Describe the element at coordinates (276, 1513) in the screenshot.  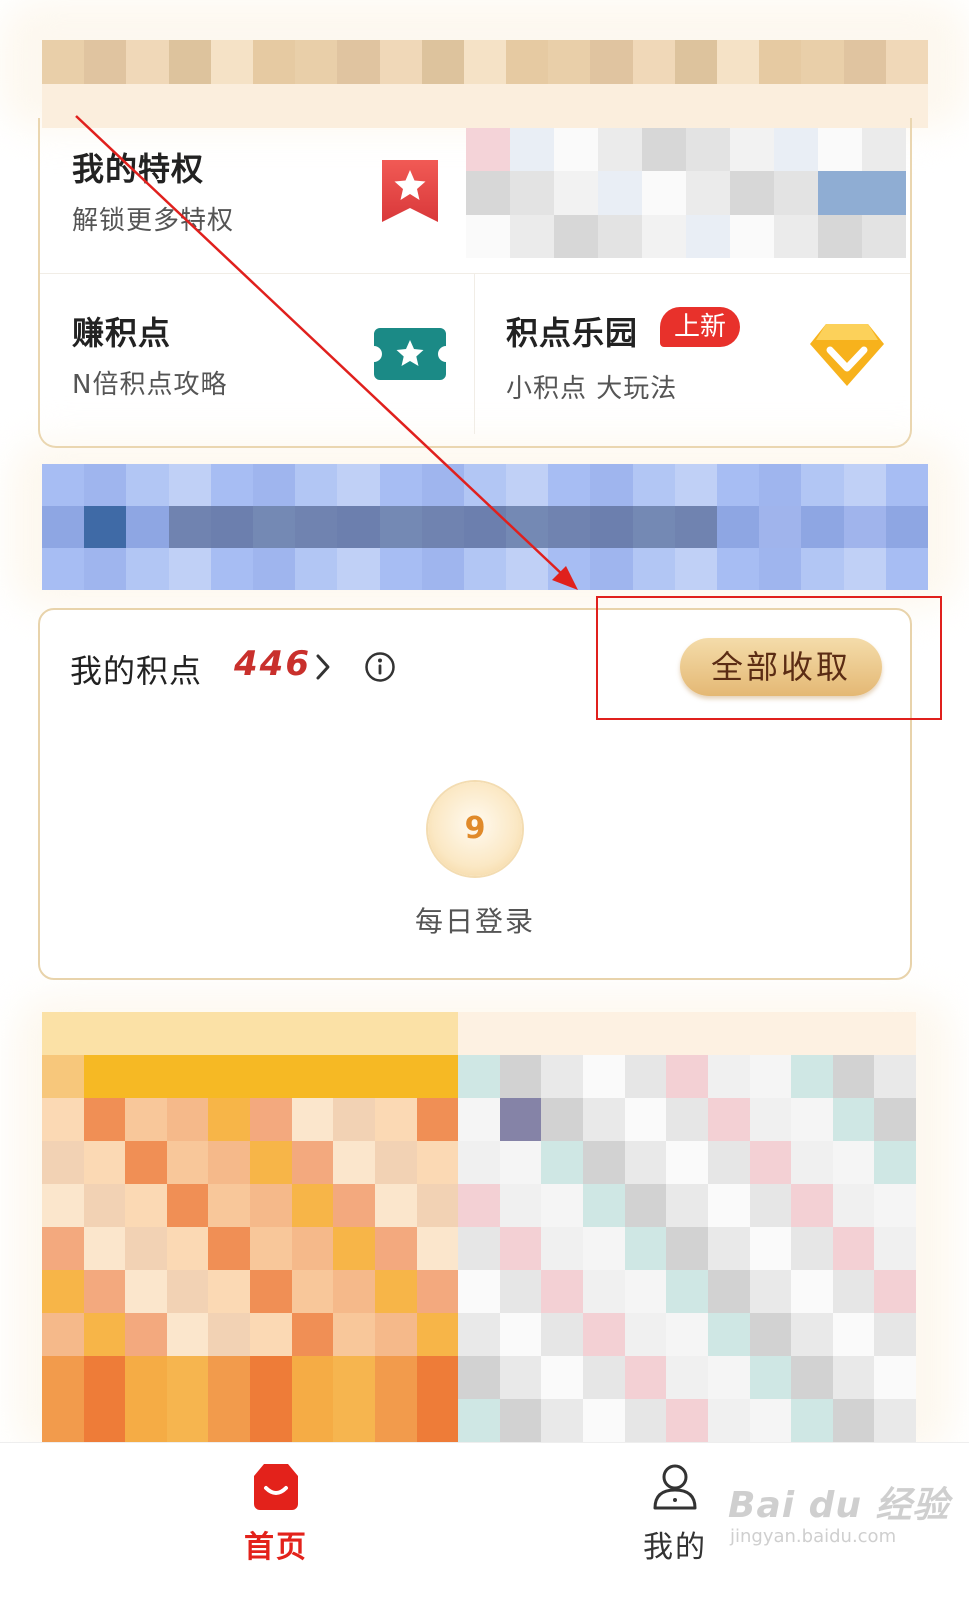
I see `nav-home: 首页` at that location.